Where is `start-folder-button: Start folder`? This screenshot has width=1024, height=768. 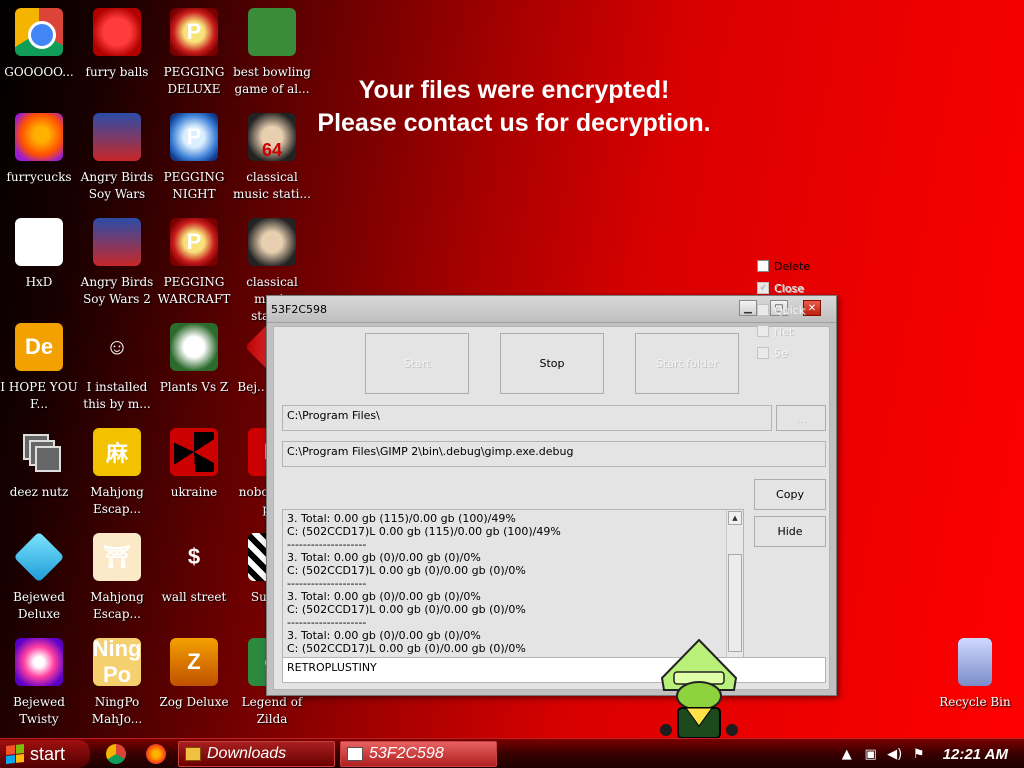
start-folder-button: Start folder is located at coordinates (687, 363).